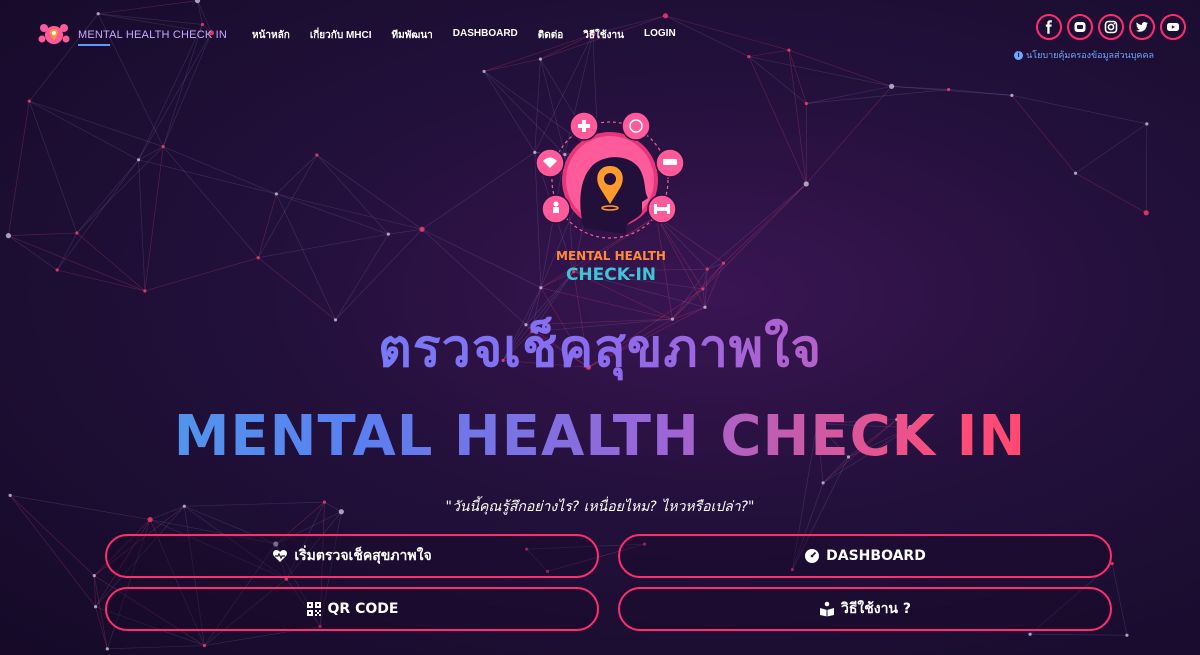  I want to click on nav-item-about: เกี่ยวกับ MHCI, so click(341, 35).